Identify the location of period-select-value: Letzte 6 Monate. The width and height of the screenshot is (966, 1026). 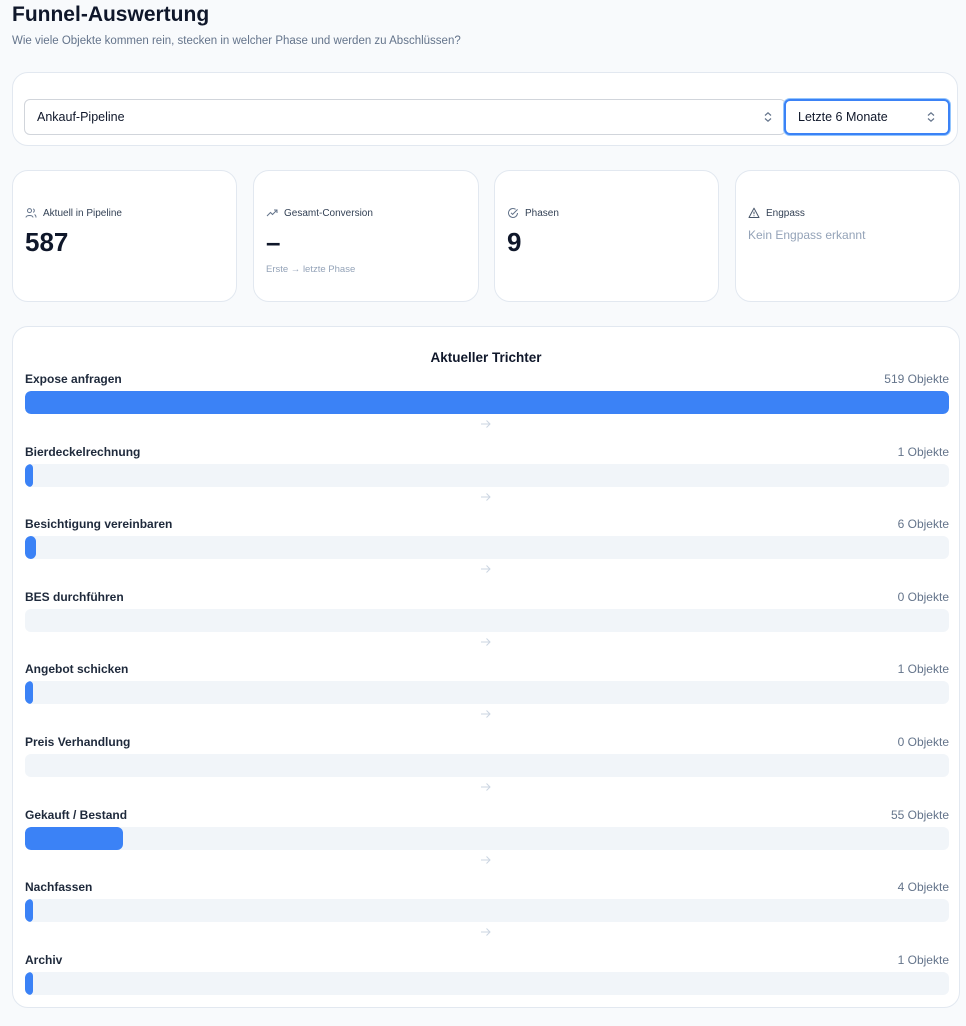
(843, 117).